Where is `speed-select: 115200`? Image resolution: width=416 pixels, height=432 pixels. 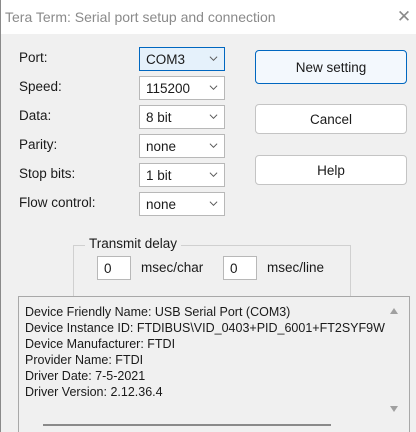 speed-select: 115200 is located at coordinates (182, 88).